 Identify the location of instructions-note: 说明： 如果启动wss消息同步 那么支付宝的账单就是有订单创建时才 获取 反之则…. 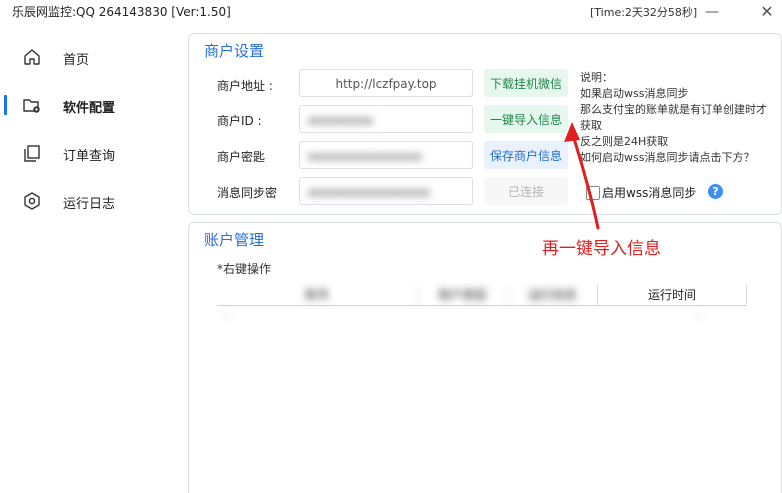
(676, 118).